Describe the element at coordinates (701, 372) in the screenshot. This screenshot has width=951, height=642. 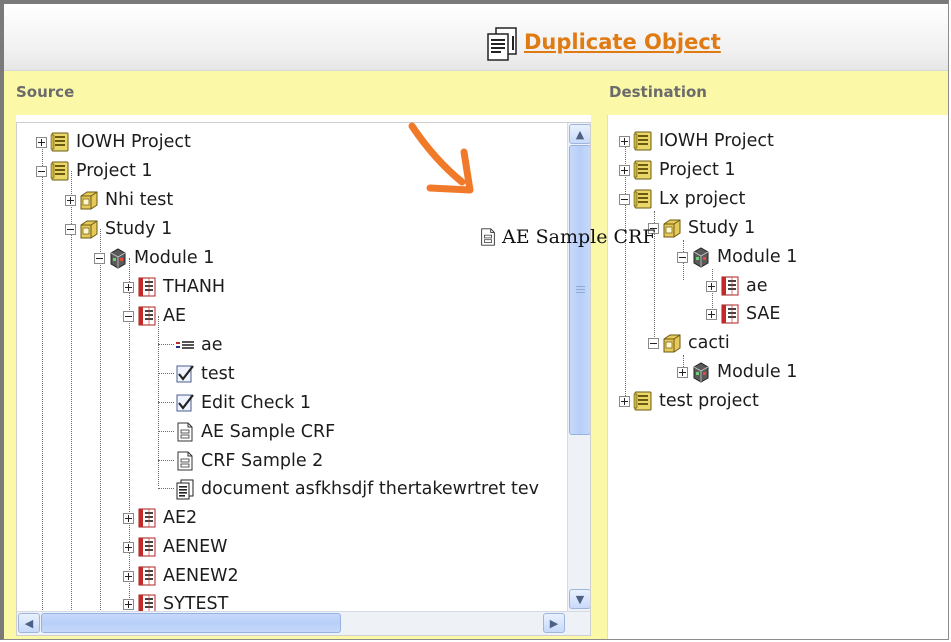
I see `module-icon` at that location.